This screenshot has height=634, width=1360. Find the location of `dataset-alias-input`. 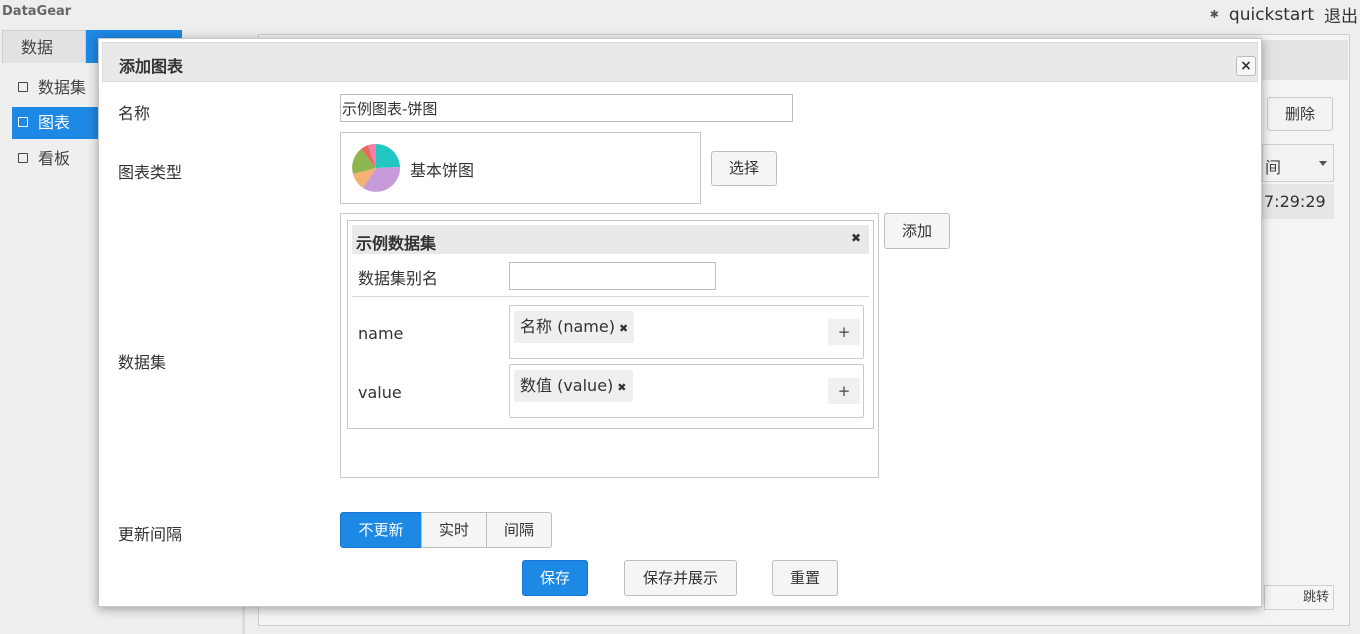

dataset-alias-input is located at coordinates (612, 276).